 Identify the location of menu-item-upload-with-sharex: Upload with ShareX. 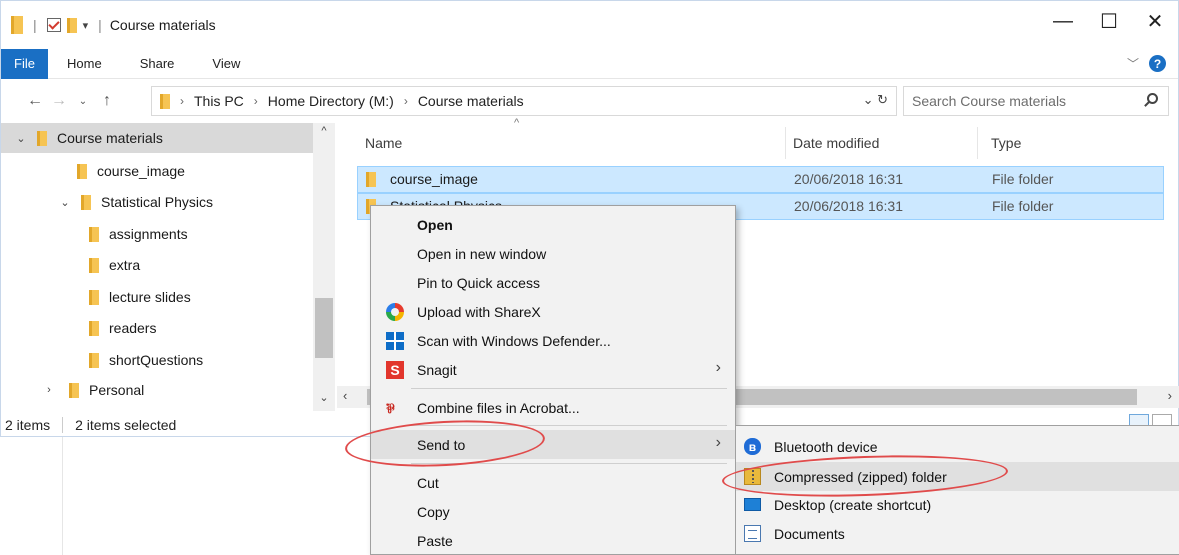
(553, 311).